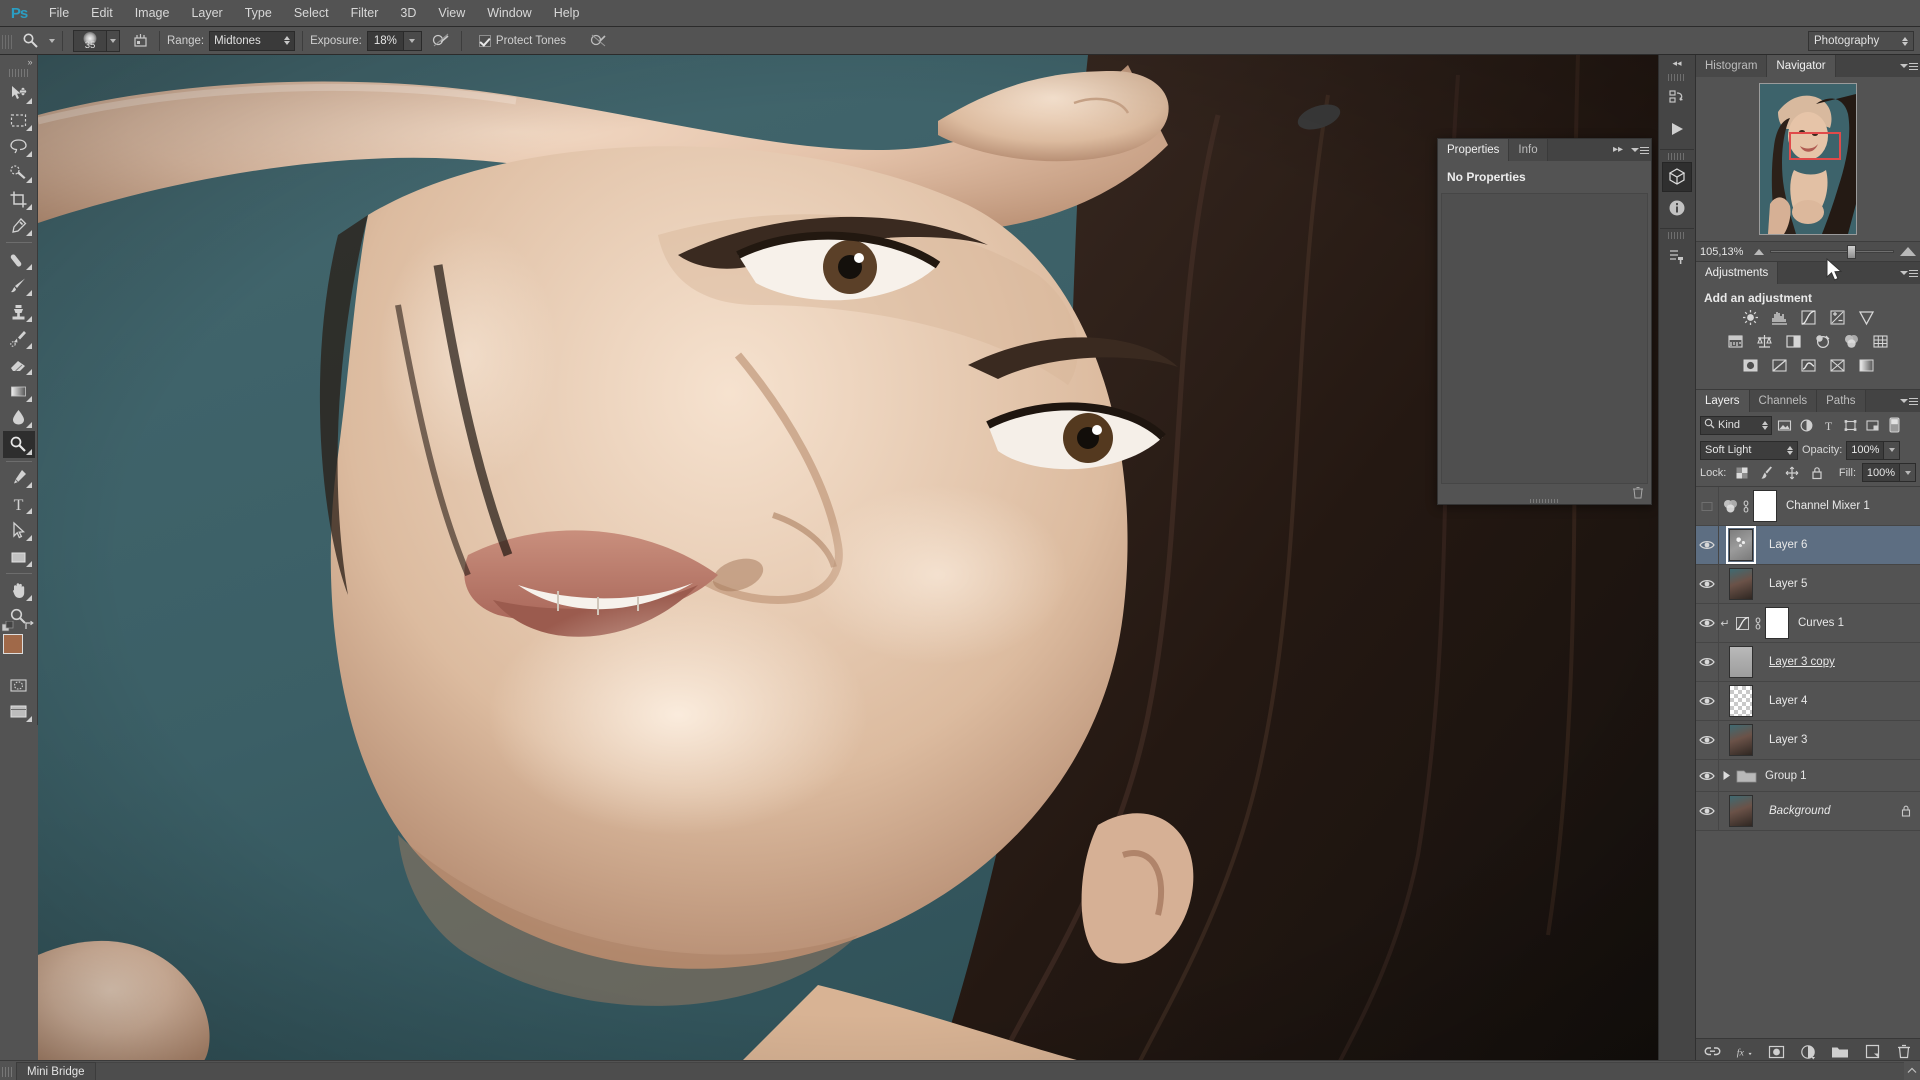  Describe the element at coordinates (1638, 494) in the screenshot. I see `delete-icon` at that location.